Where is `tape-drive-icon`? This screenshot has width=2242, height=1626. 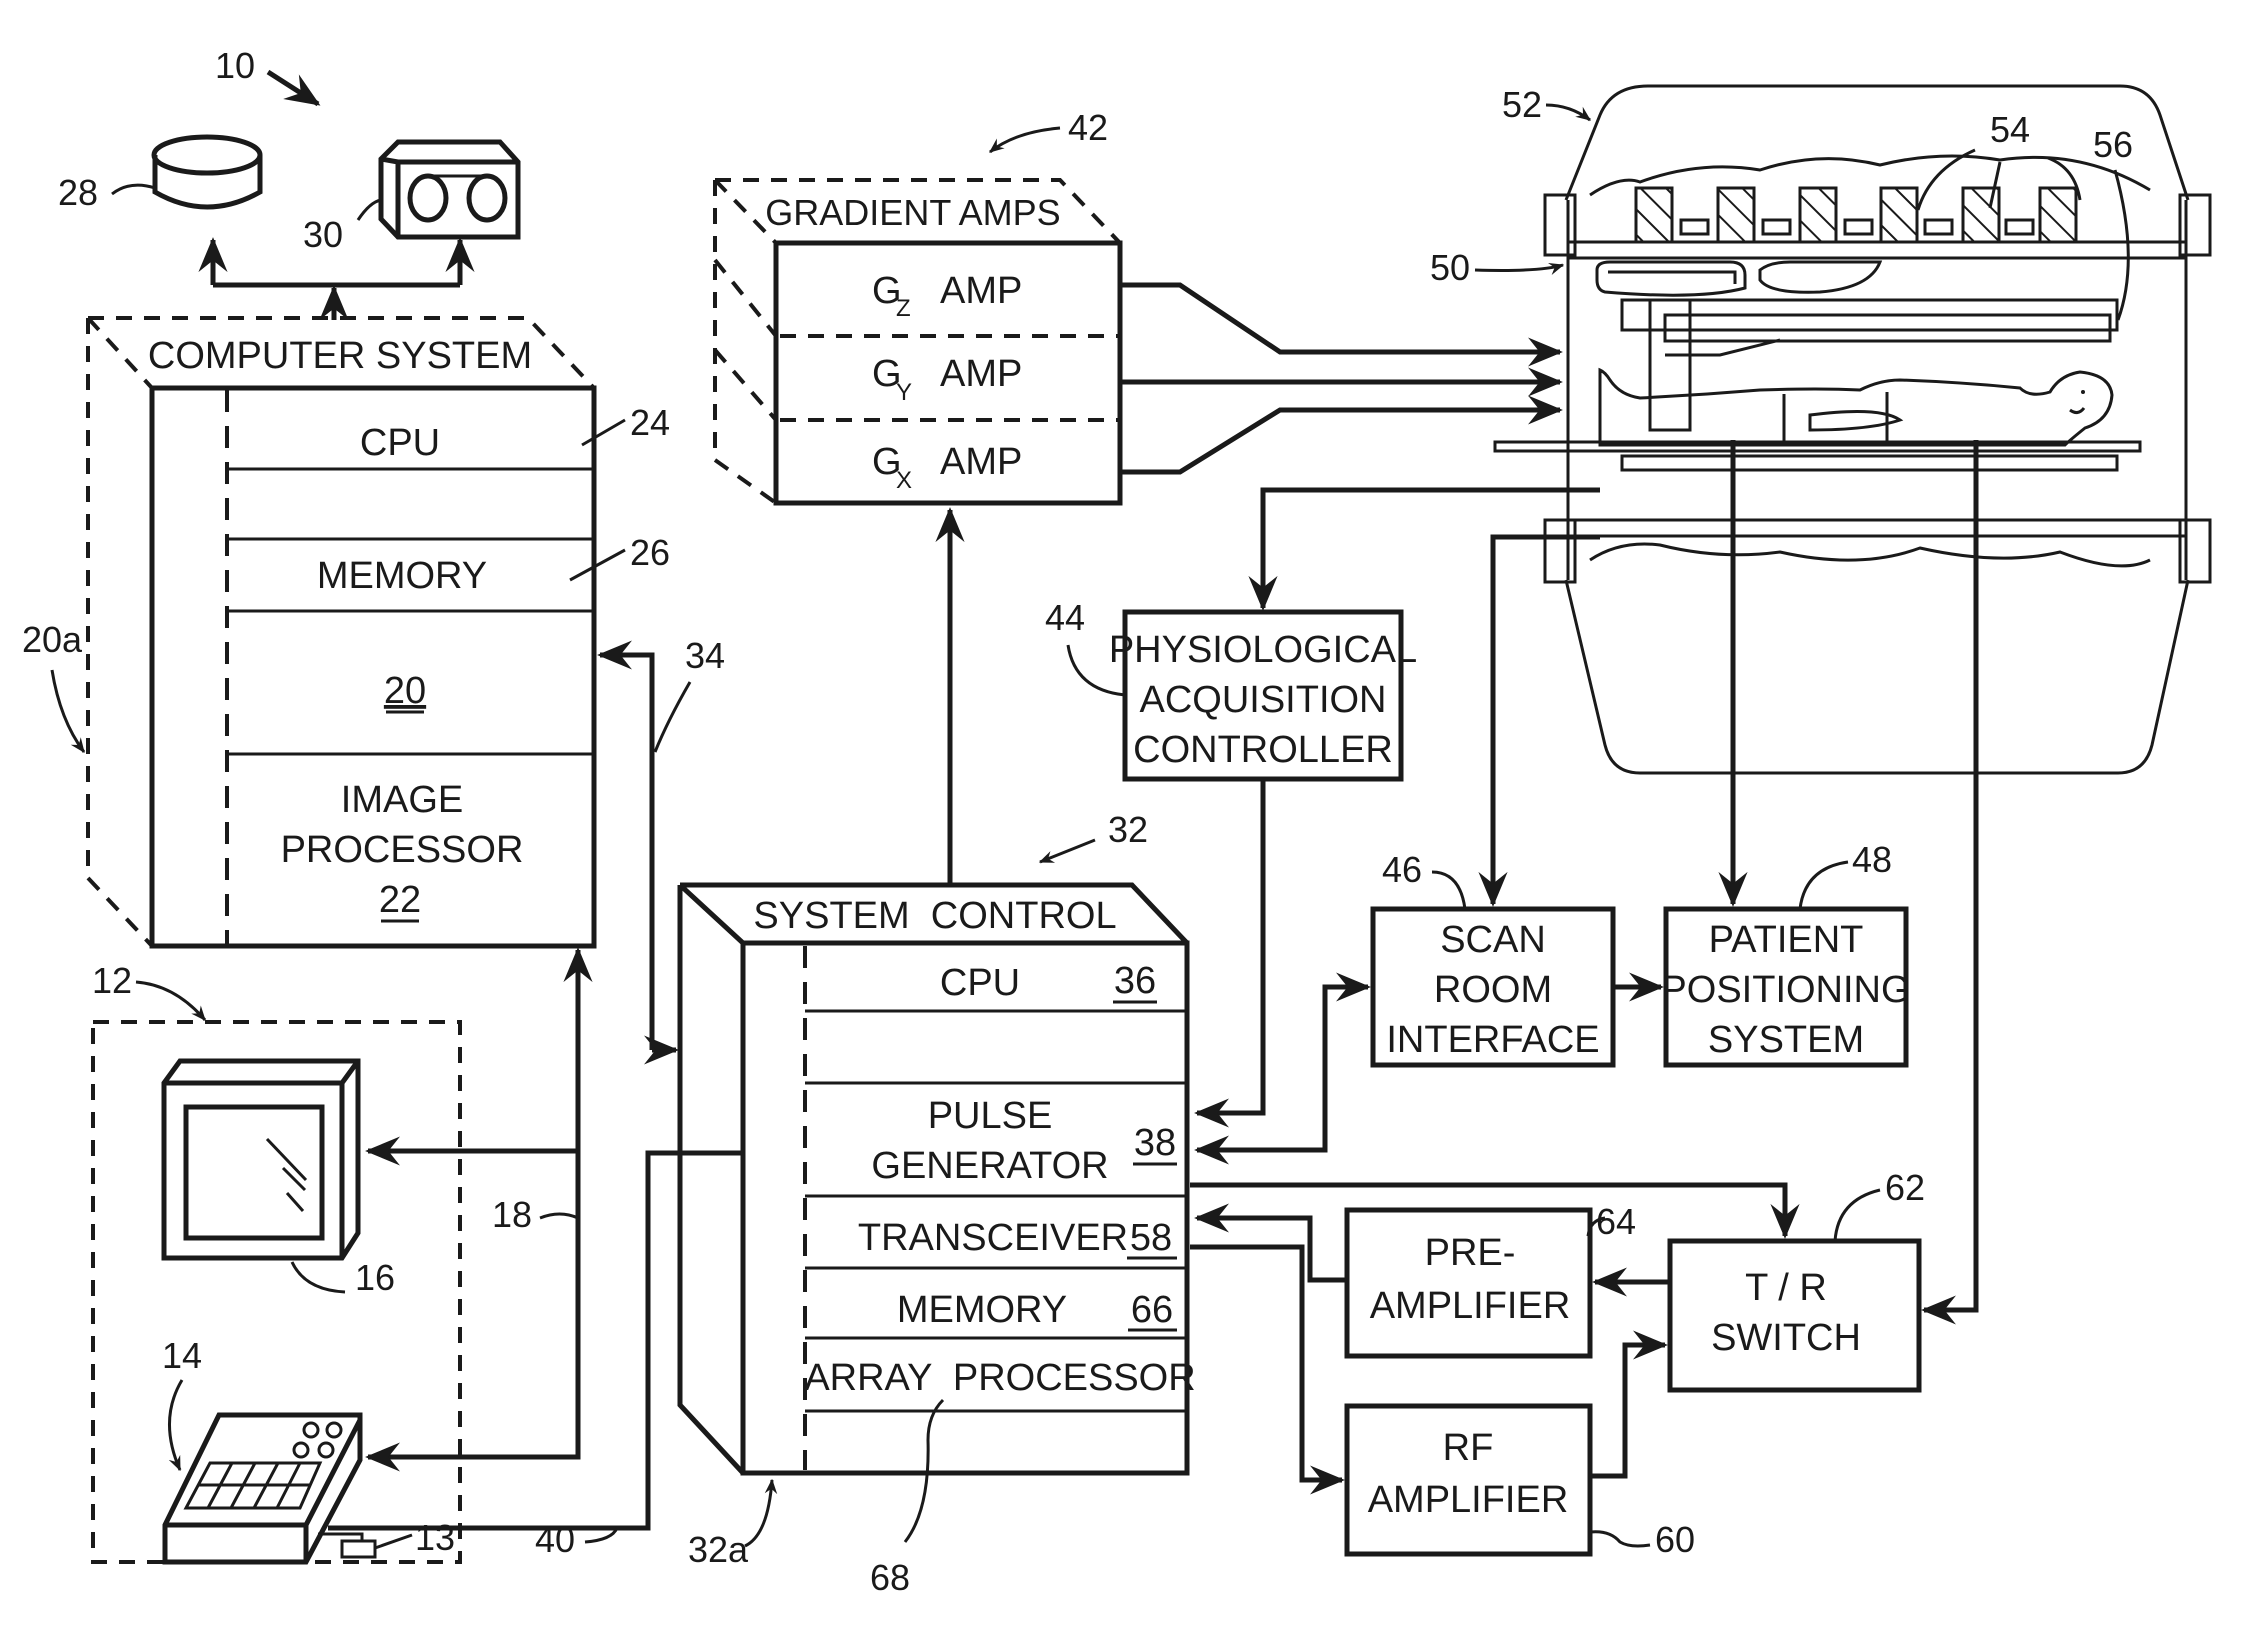
tape-drive-icon is located at coordinates (449, 189).